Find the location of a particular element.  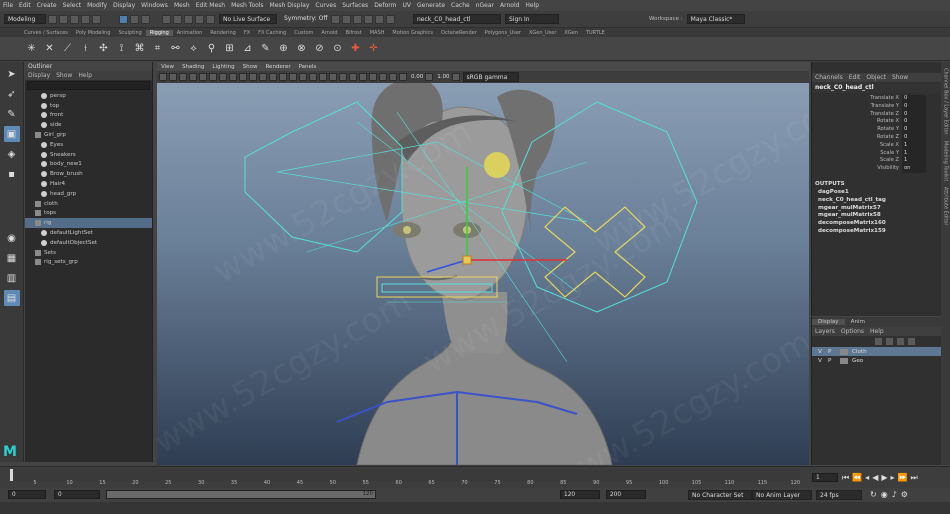

paint-select-icon: ✎ is located at coordinates (12, 114).